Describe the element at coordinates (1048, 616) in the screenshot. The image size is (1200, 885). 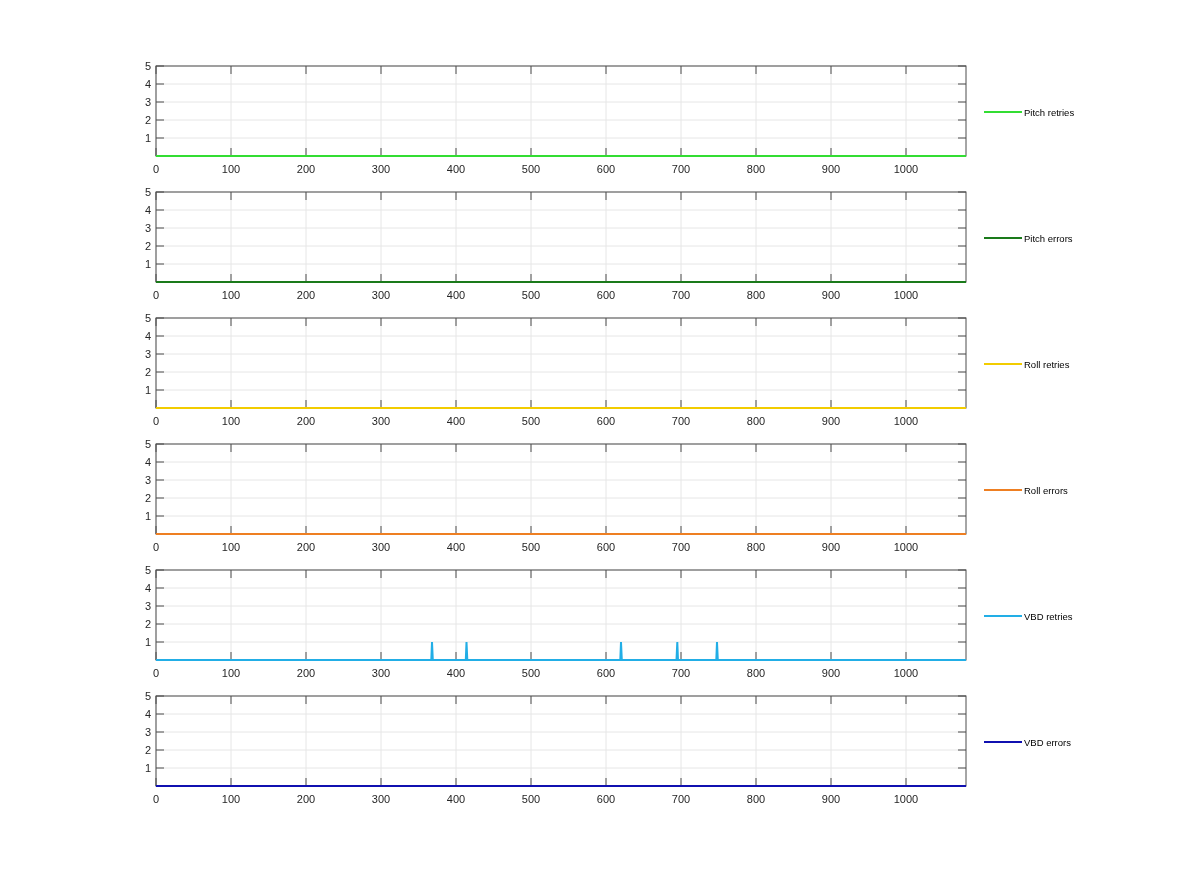
I see `legend-label: VBD retries` at that location.